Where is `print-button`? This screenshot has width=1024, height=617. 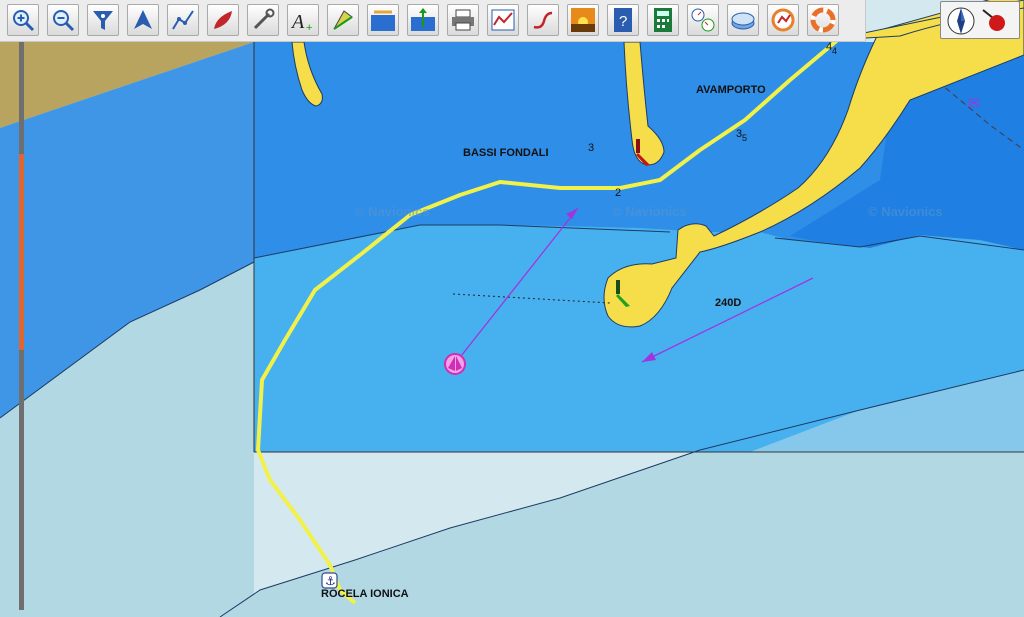
print-button is located at coordinates (463, 20).